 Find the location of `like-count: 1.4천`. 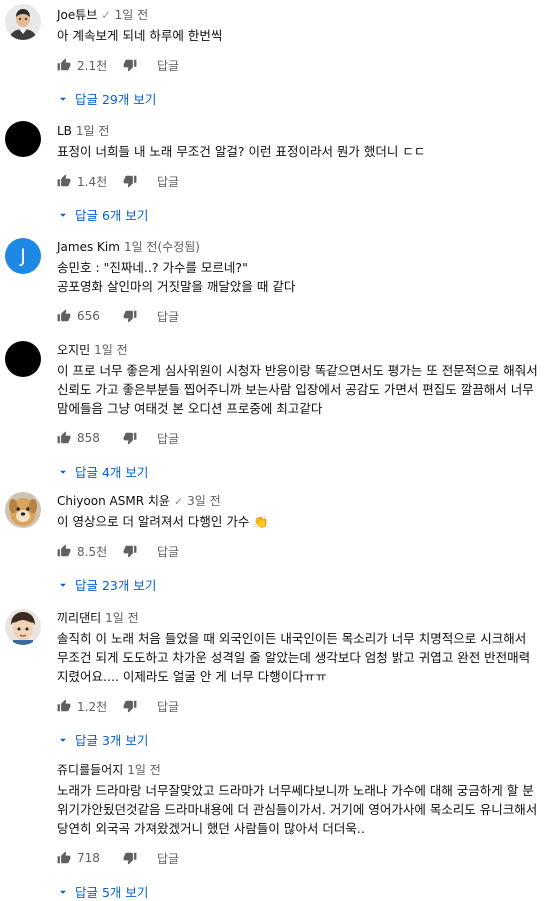

like-count: 1.4천 is located at coordinates (92, 181).